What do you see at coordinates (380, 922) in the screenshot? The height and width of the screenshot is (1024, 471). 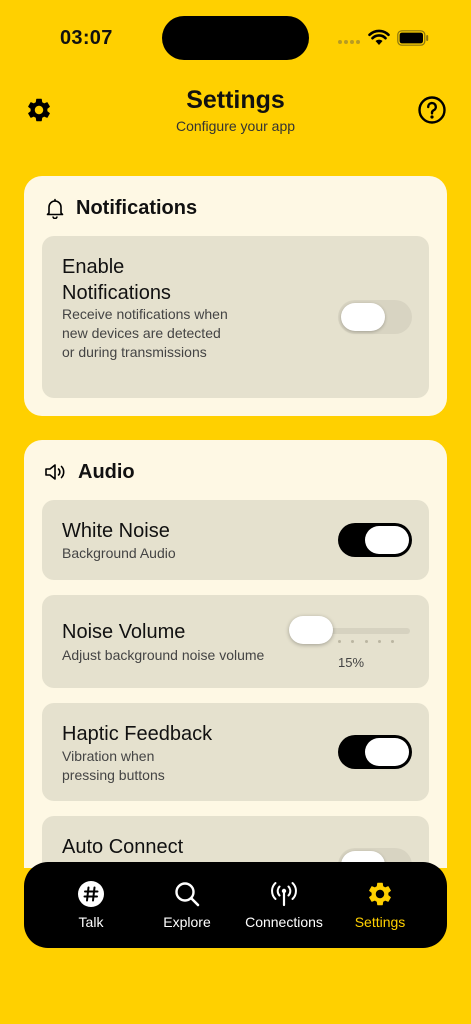 I see `tab-settings-label: Settings` at bounding box center [380, 922].